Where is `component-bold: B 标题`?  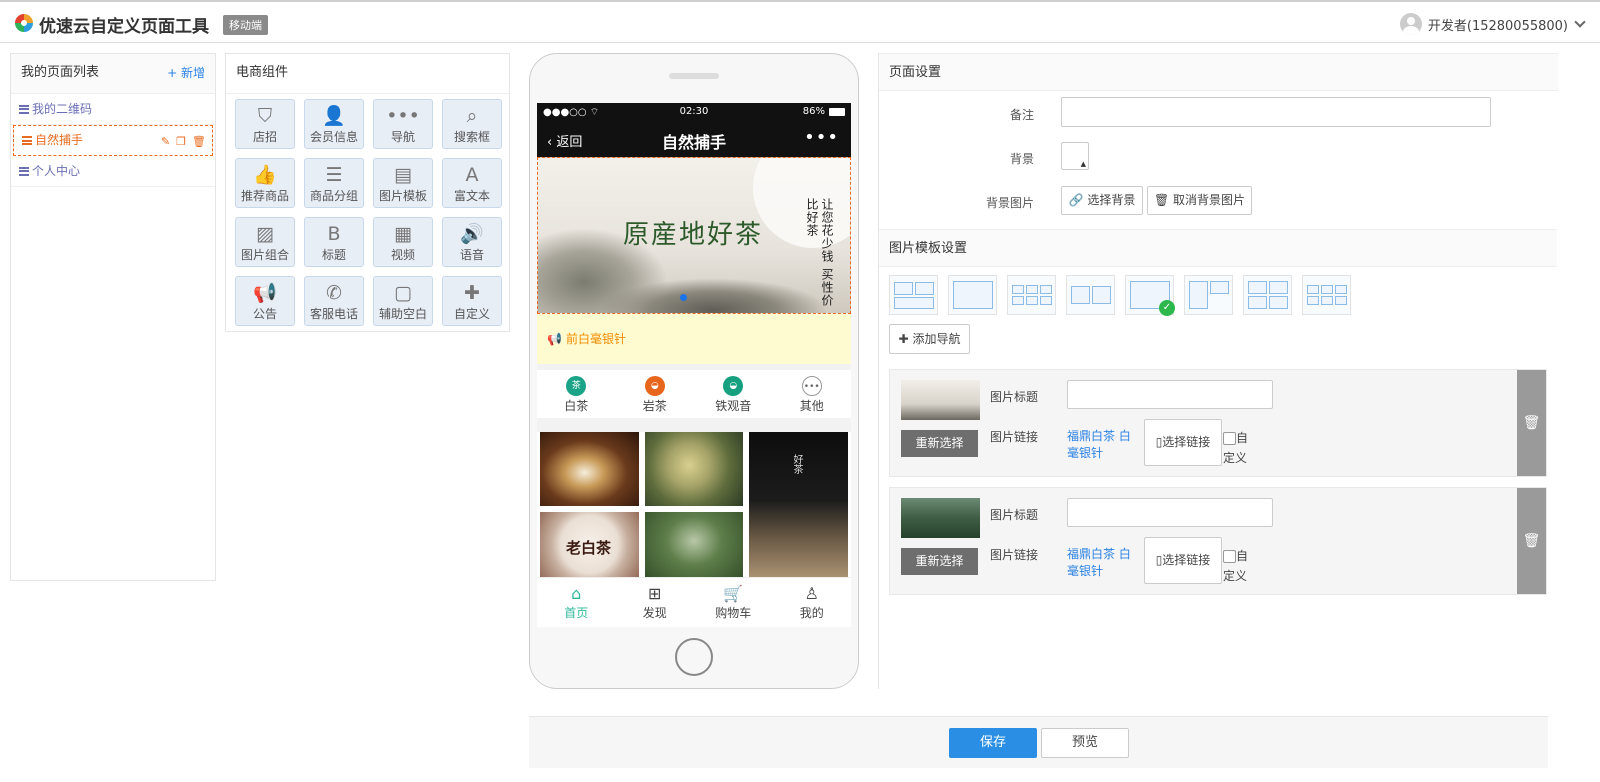
component-bold: B 标题 is located at coordinates (334, 242).